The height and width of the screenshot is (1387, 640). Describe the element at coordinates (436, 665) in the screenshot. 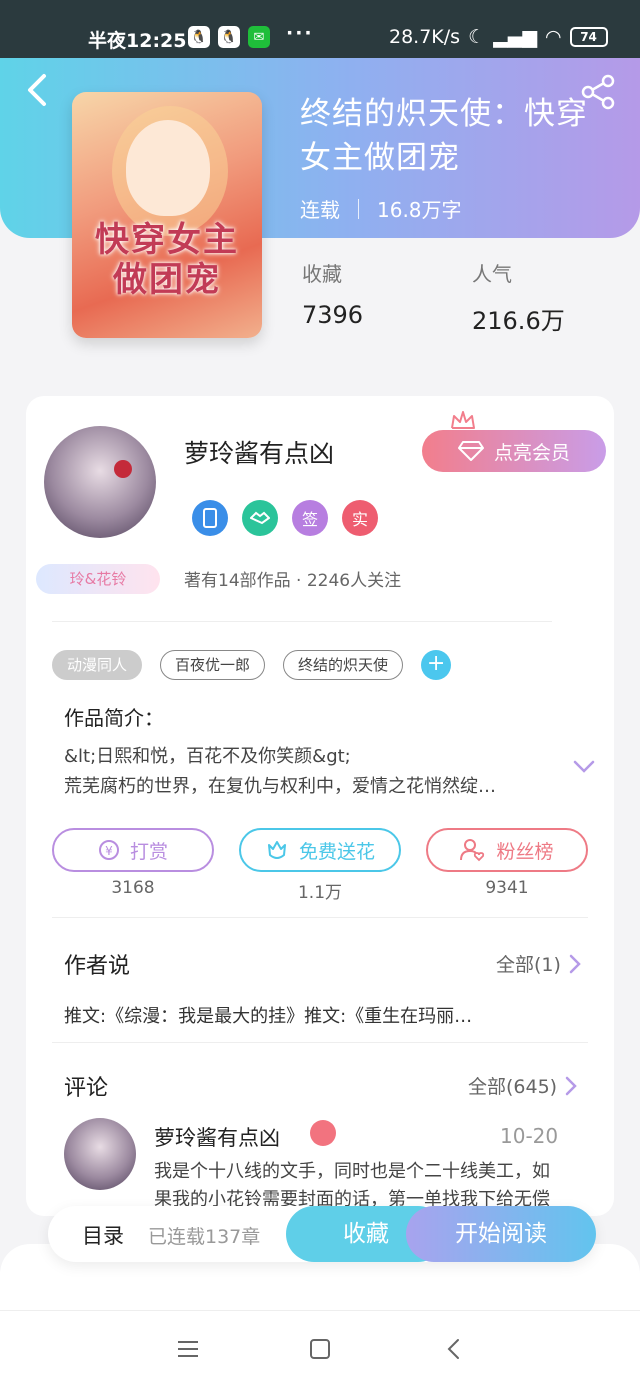

I see `add-tag-button: +` at that location.